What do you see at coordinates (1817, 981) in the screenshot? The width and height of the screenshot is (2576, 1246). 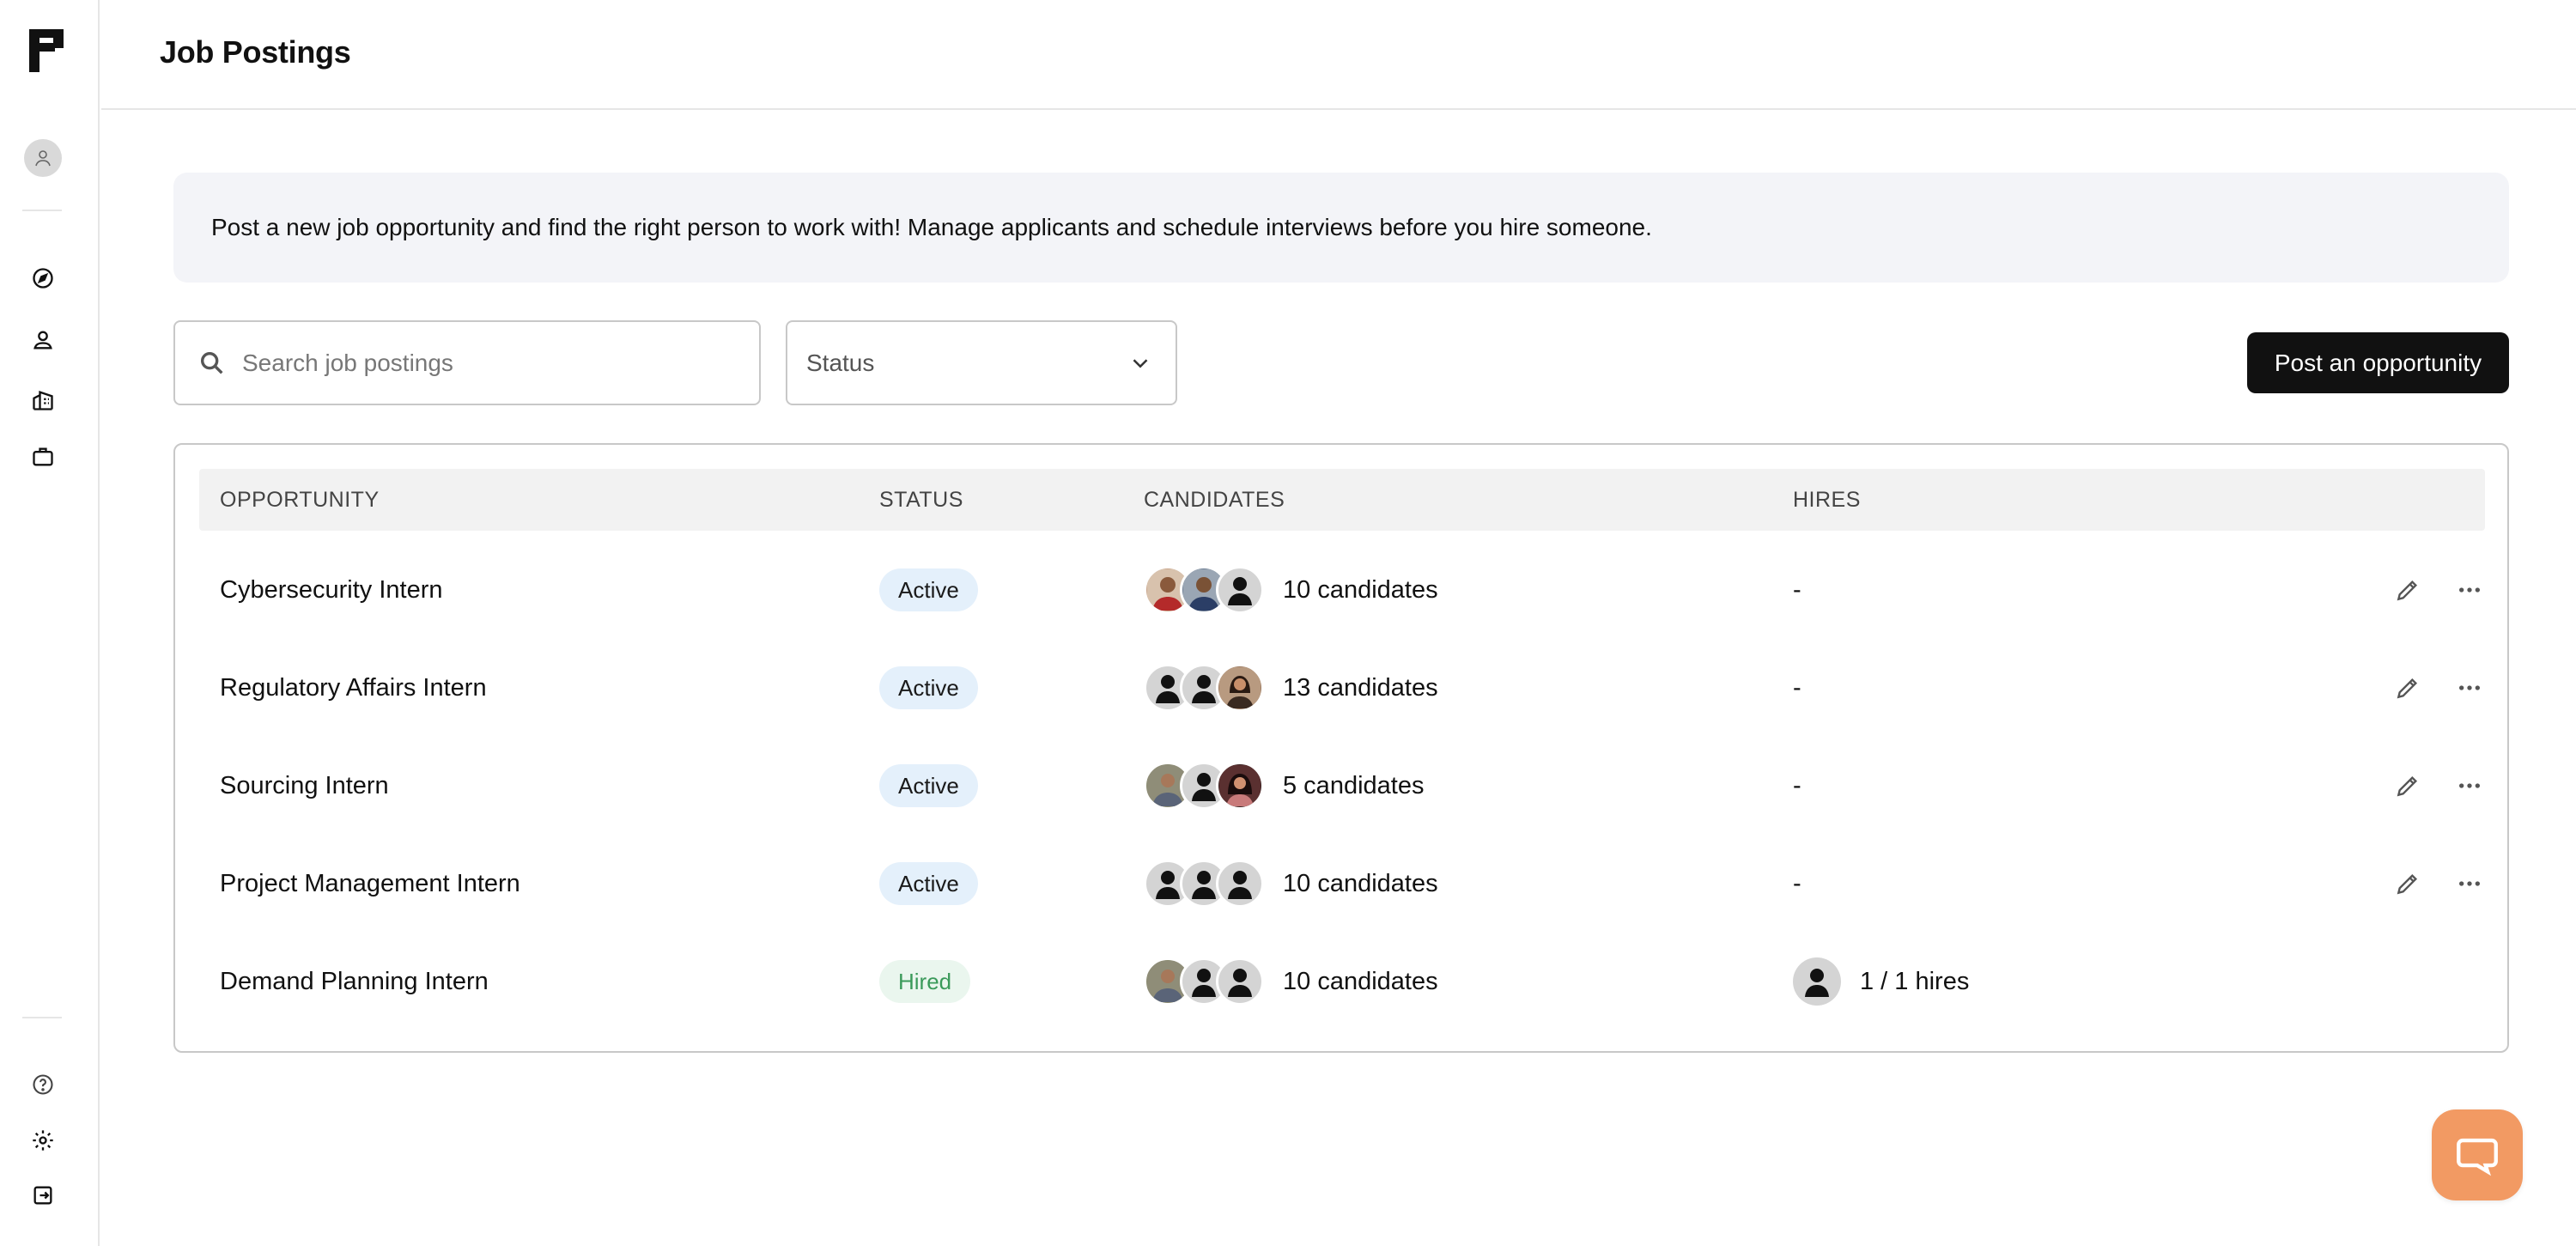 I see `hire-avatar-placeholder` at bounding box center [1817, 981].